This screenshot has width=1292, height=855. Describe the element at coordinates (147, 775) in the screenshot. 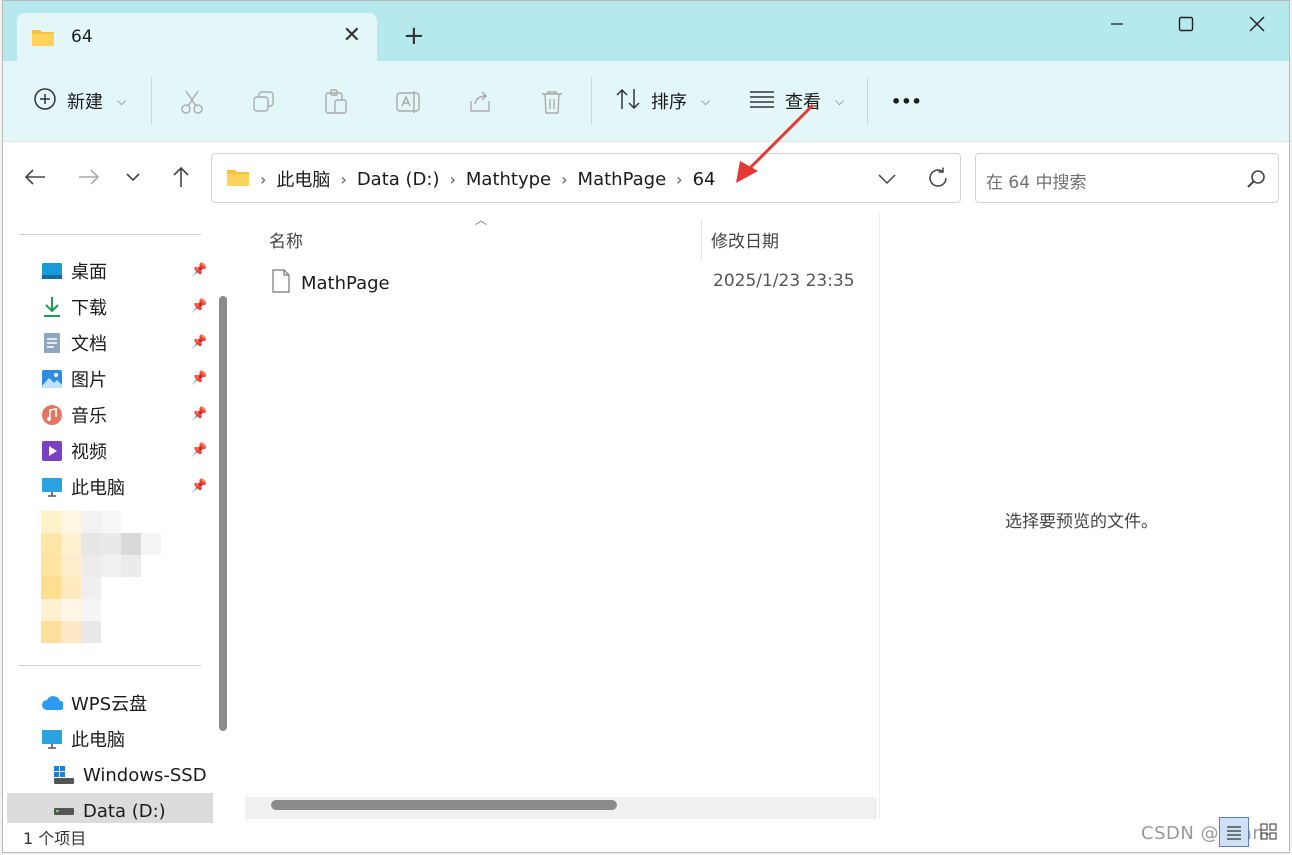

I see `sidebar-item-label: Windows-SSD (` at that location.